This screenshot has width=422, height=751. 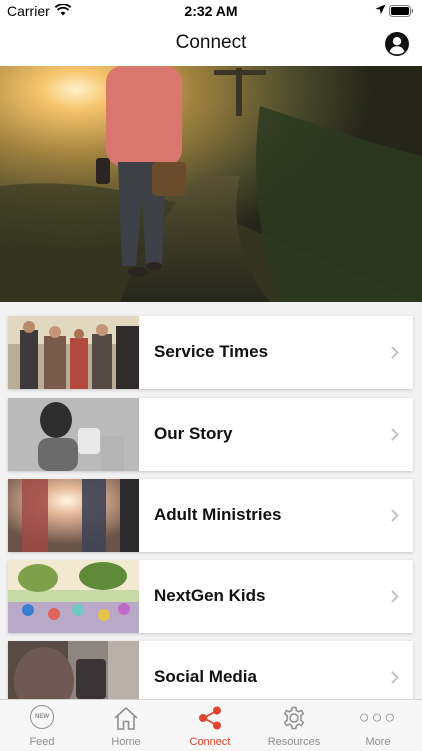 I want to click on list-item-service-times: Service Times, so click(x=210, y=352).